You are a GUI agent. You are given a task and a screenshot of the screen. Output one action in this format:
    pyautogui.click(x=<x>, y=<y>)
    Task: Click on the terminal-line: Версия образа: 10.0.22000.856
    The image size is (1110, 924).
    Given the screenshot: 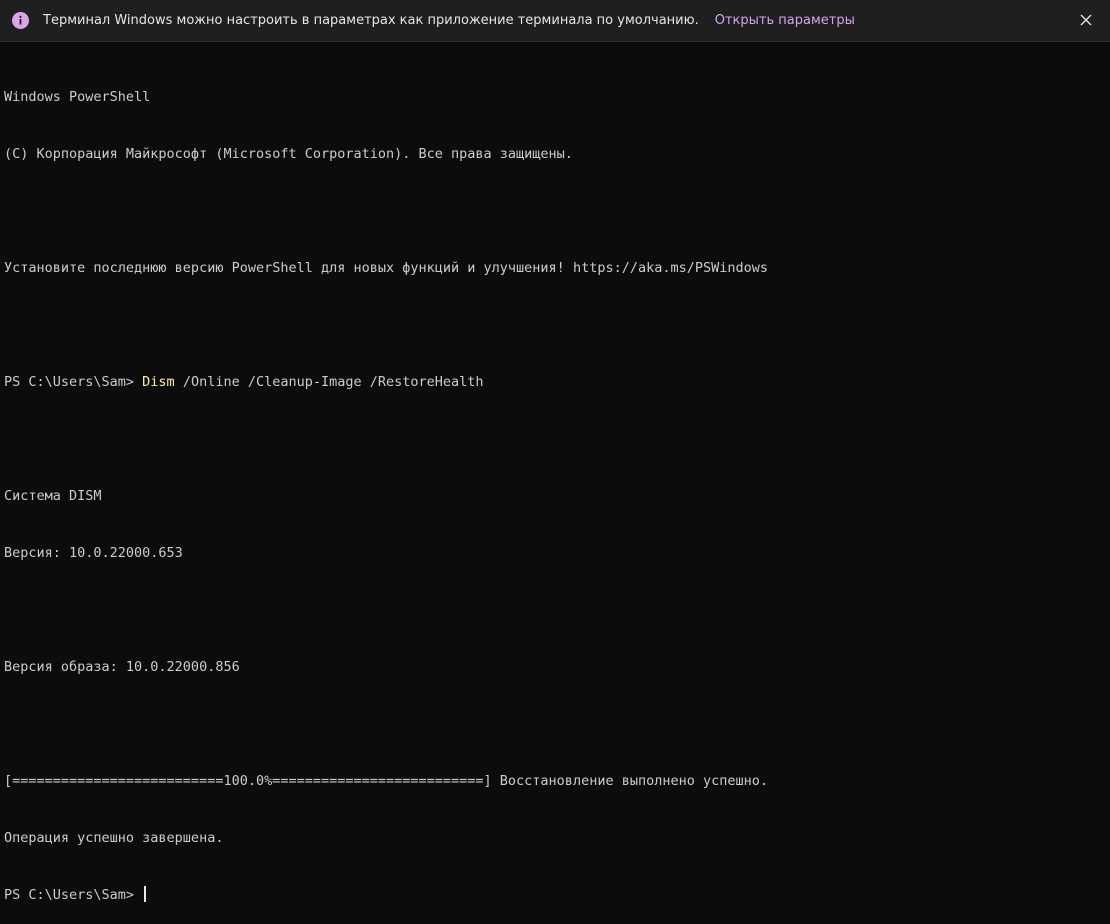 What is the action you would take?
    pyautogui.click(x=122, y=667)
    